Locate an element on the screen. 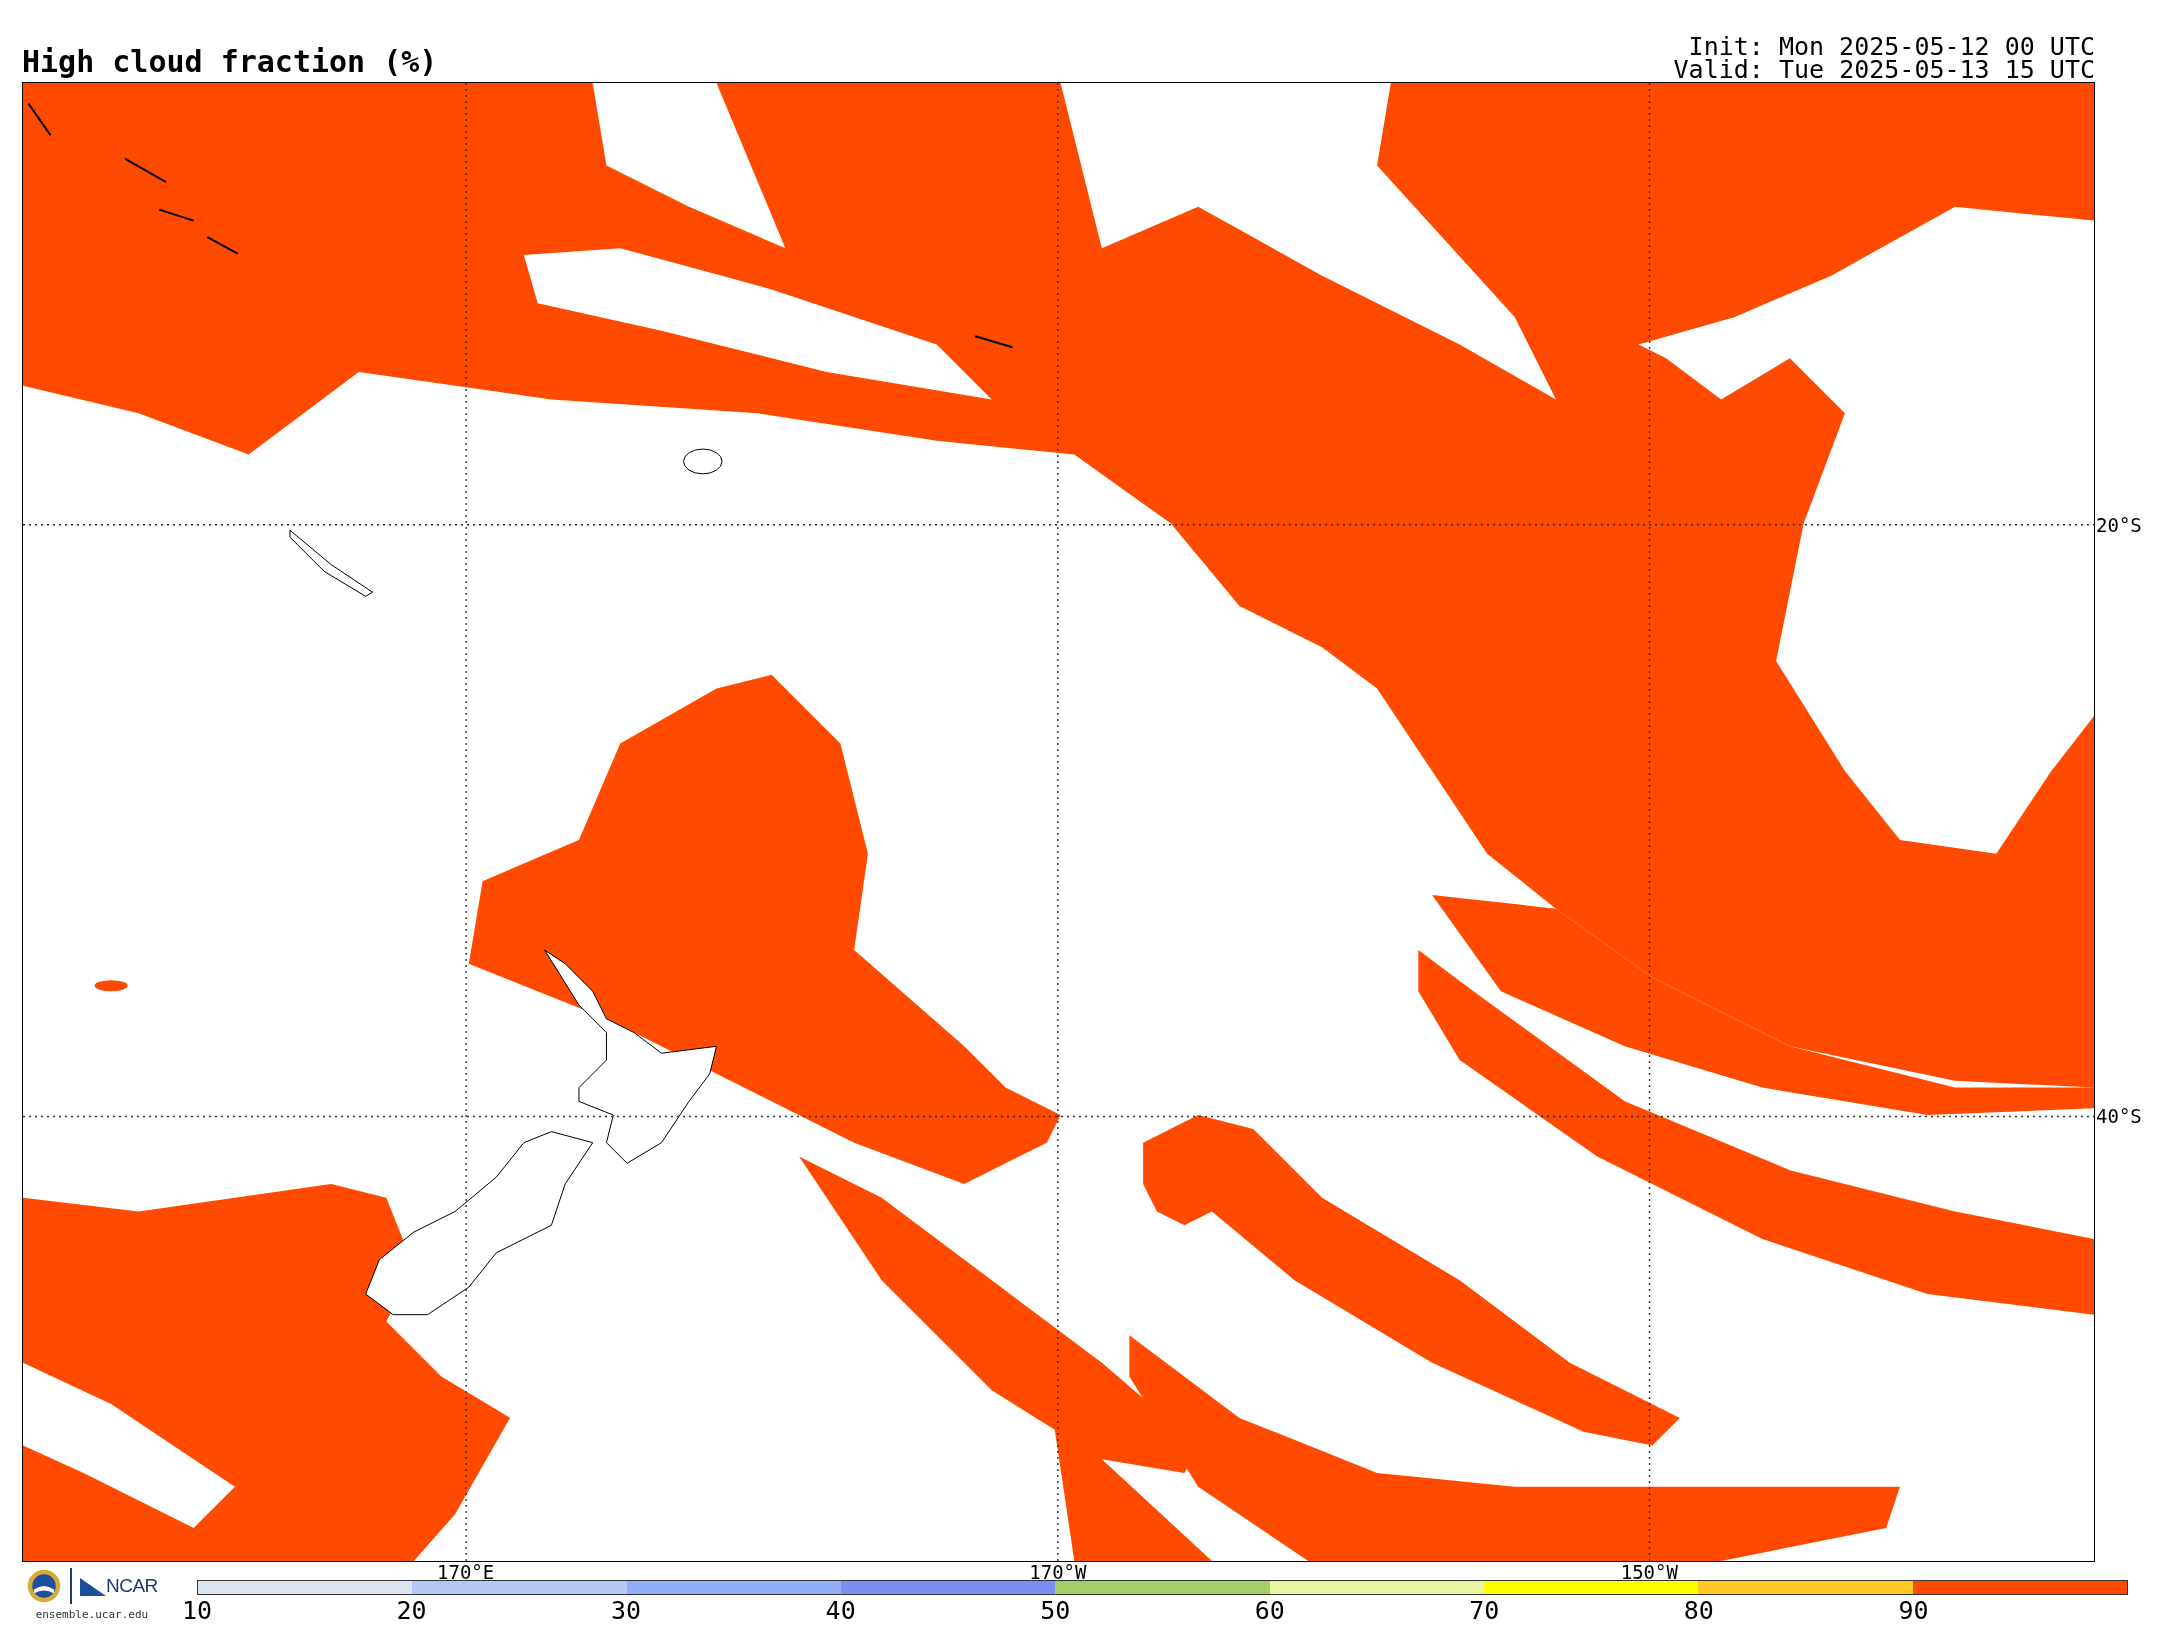 The height and width of the screenshot is (1626, 2160). colorbar-tick-label: 10 is located at coordinates (197, 1611).